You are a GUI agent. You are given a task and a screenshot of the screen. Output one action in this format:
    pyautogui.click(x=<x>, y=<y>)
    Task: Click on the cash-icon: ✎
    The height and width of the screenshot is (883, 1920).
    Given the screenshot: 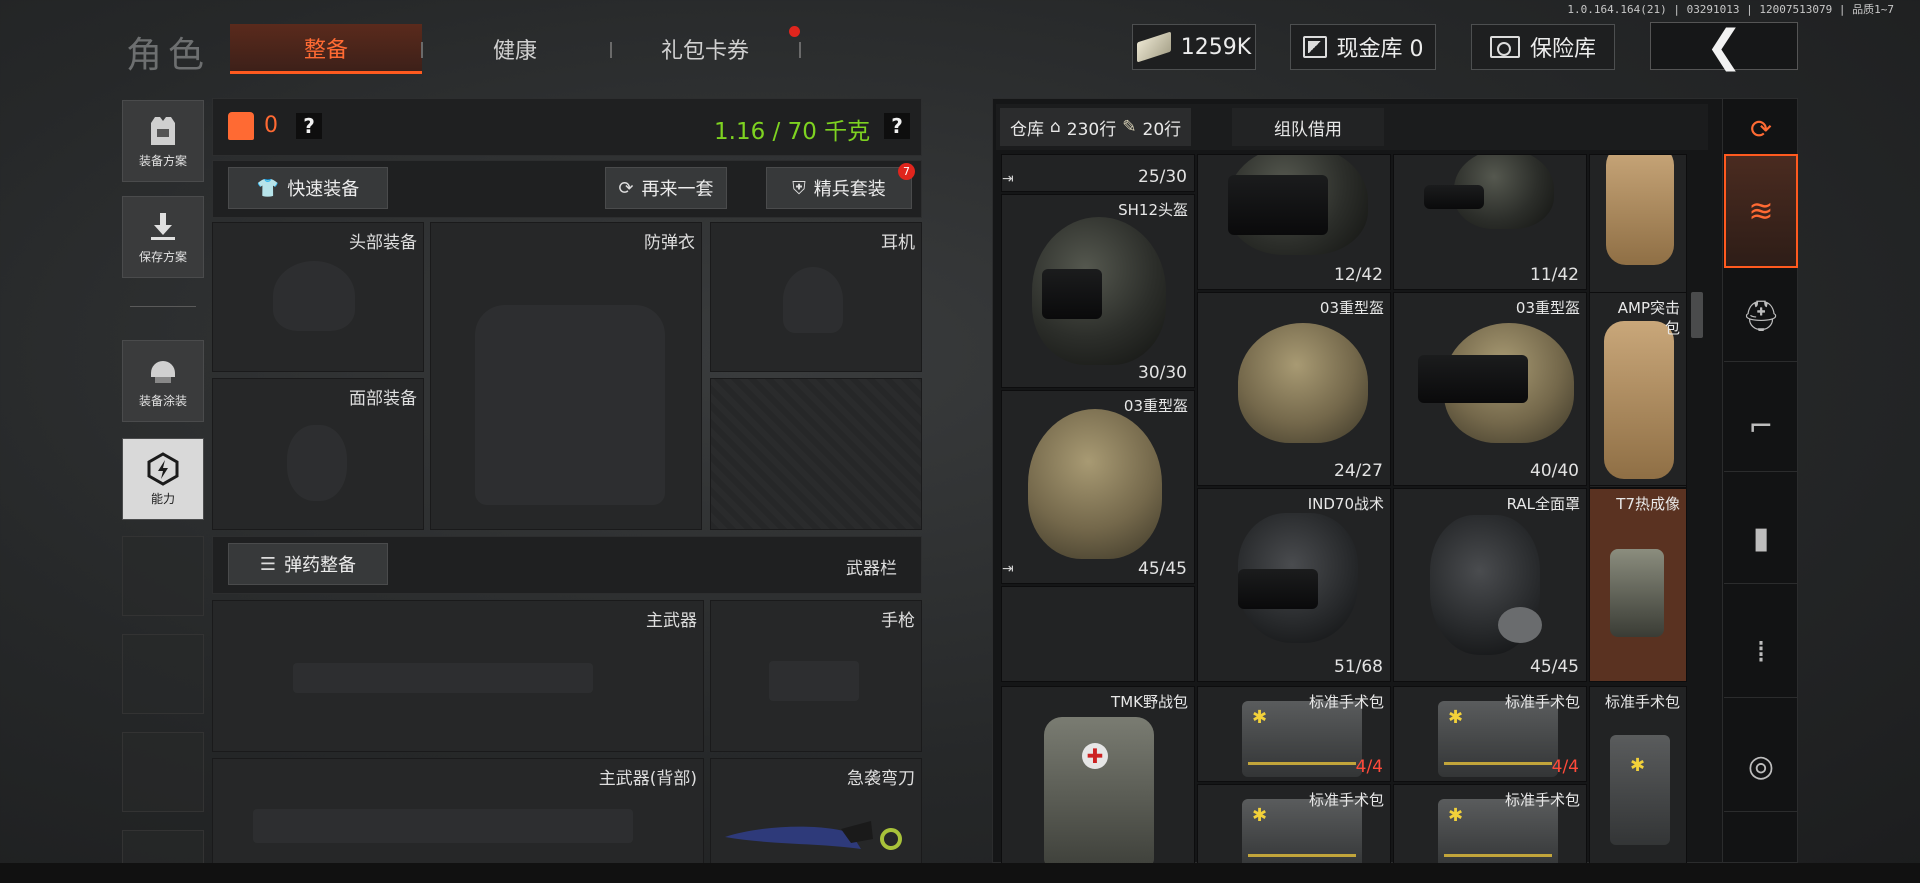 What is the action you would take?
    pyautogui.click(x=1129, y=127)
    